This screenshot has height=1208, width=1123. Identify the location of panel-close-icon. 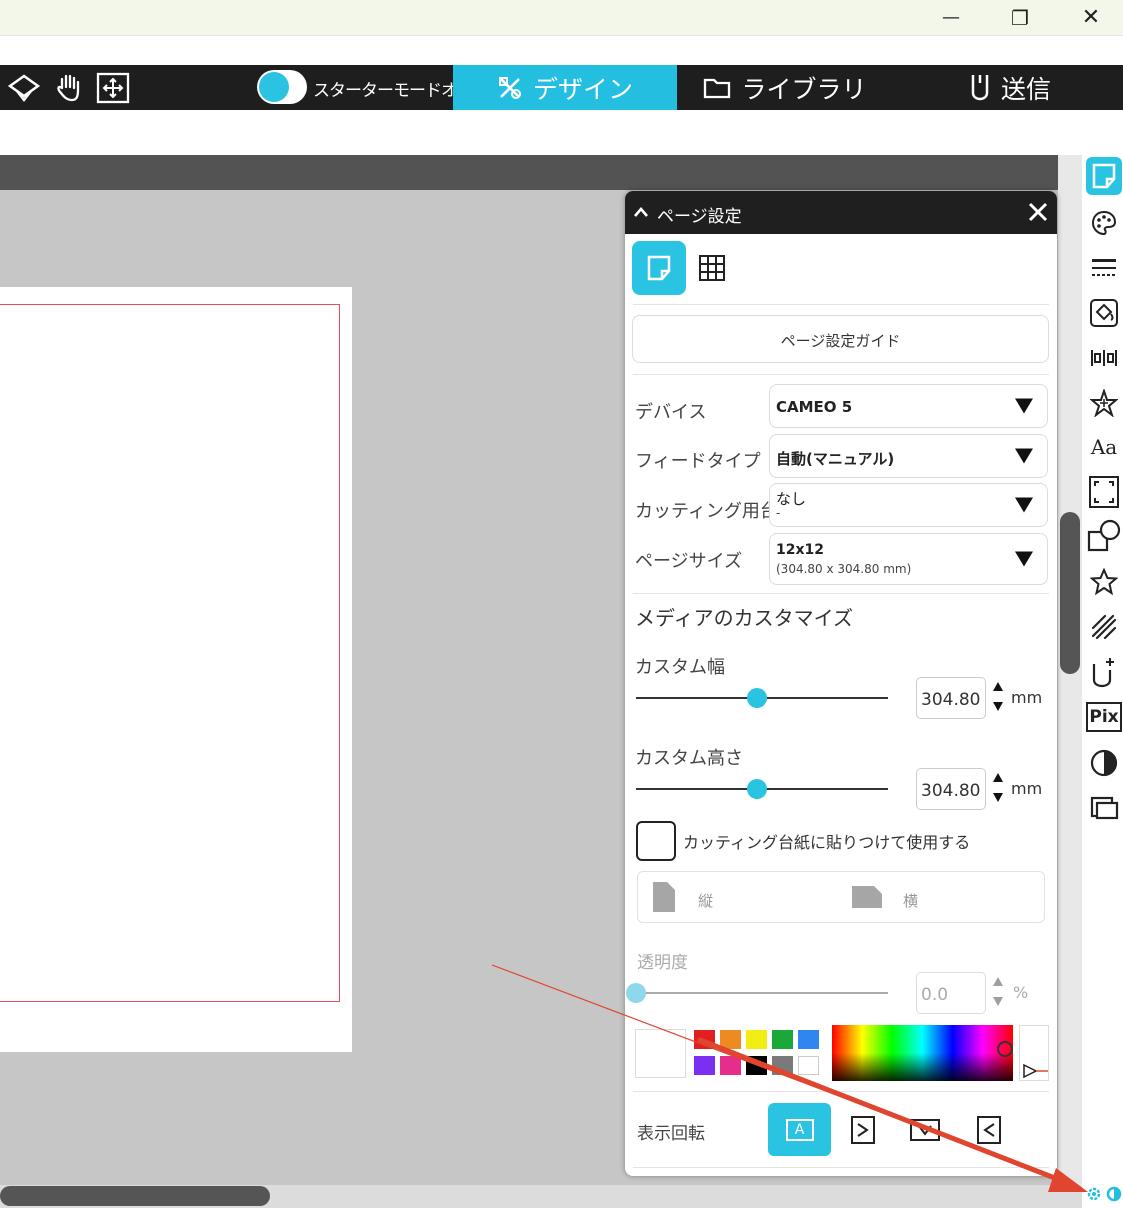
(1038, 212).